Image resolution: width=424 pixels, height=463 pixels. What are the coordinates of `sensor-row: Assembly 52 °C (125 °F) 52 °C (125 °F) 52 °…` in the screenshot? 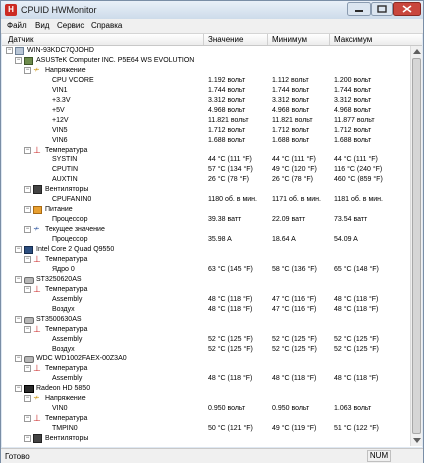 It's located at (206, 339).